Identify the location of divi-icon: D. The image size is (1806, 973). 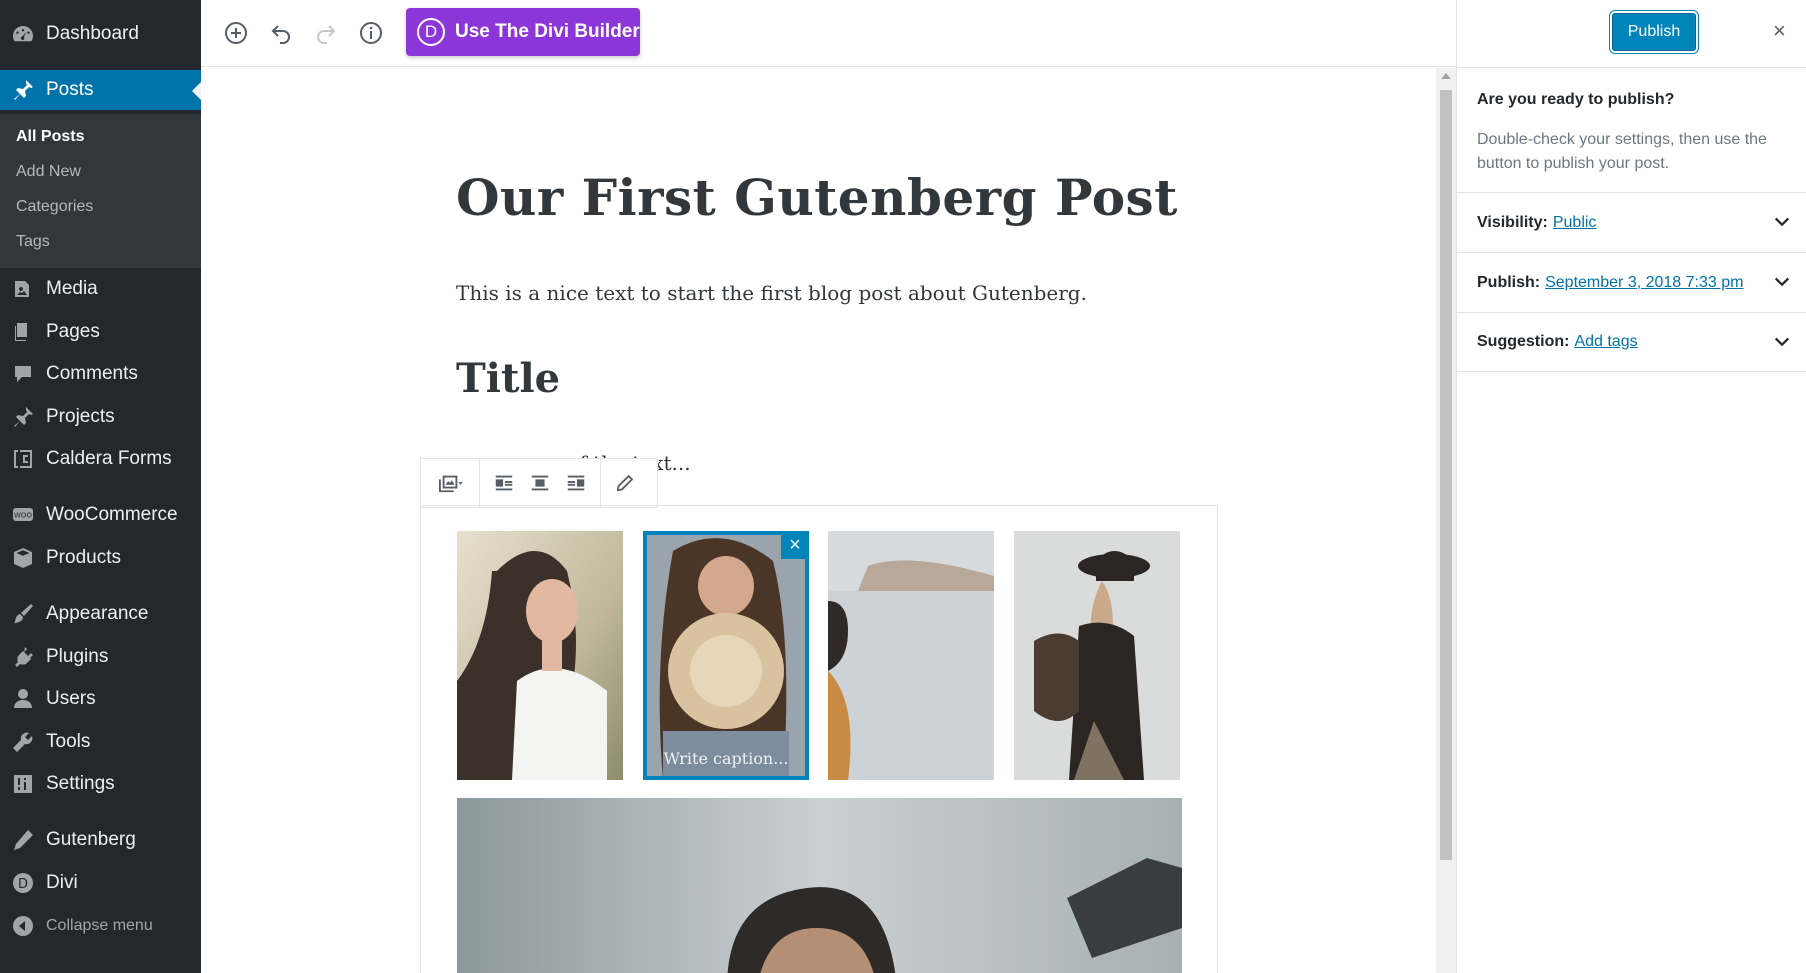
(23, 883).